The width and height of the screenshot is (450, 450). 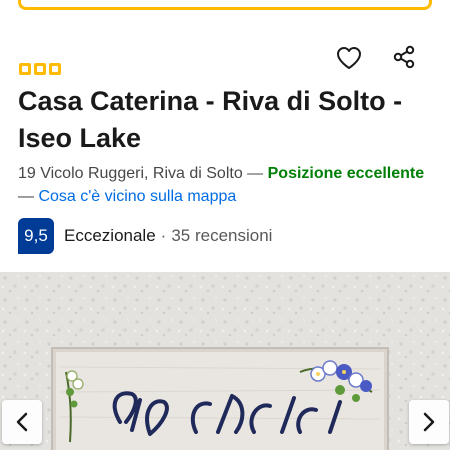 I want to click on review-summary: 9,5 Eccezionale · 35 recensioni, so click(x=145, y=236).